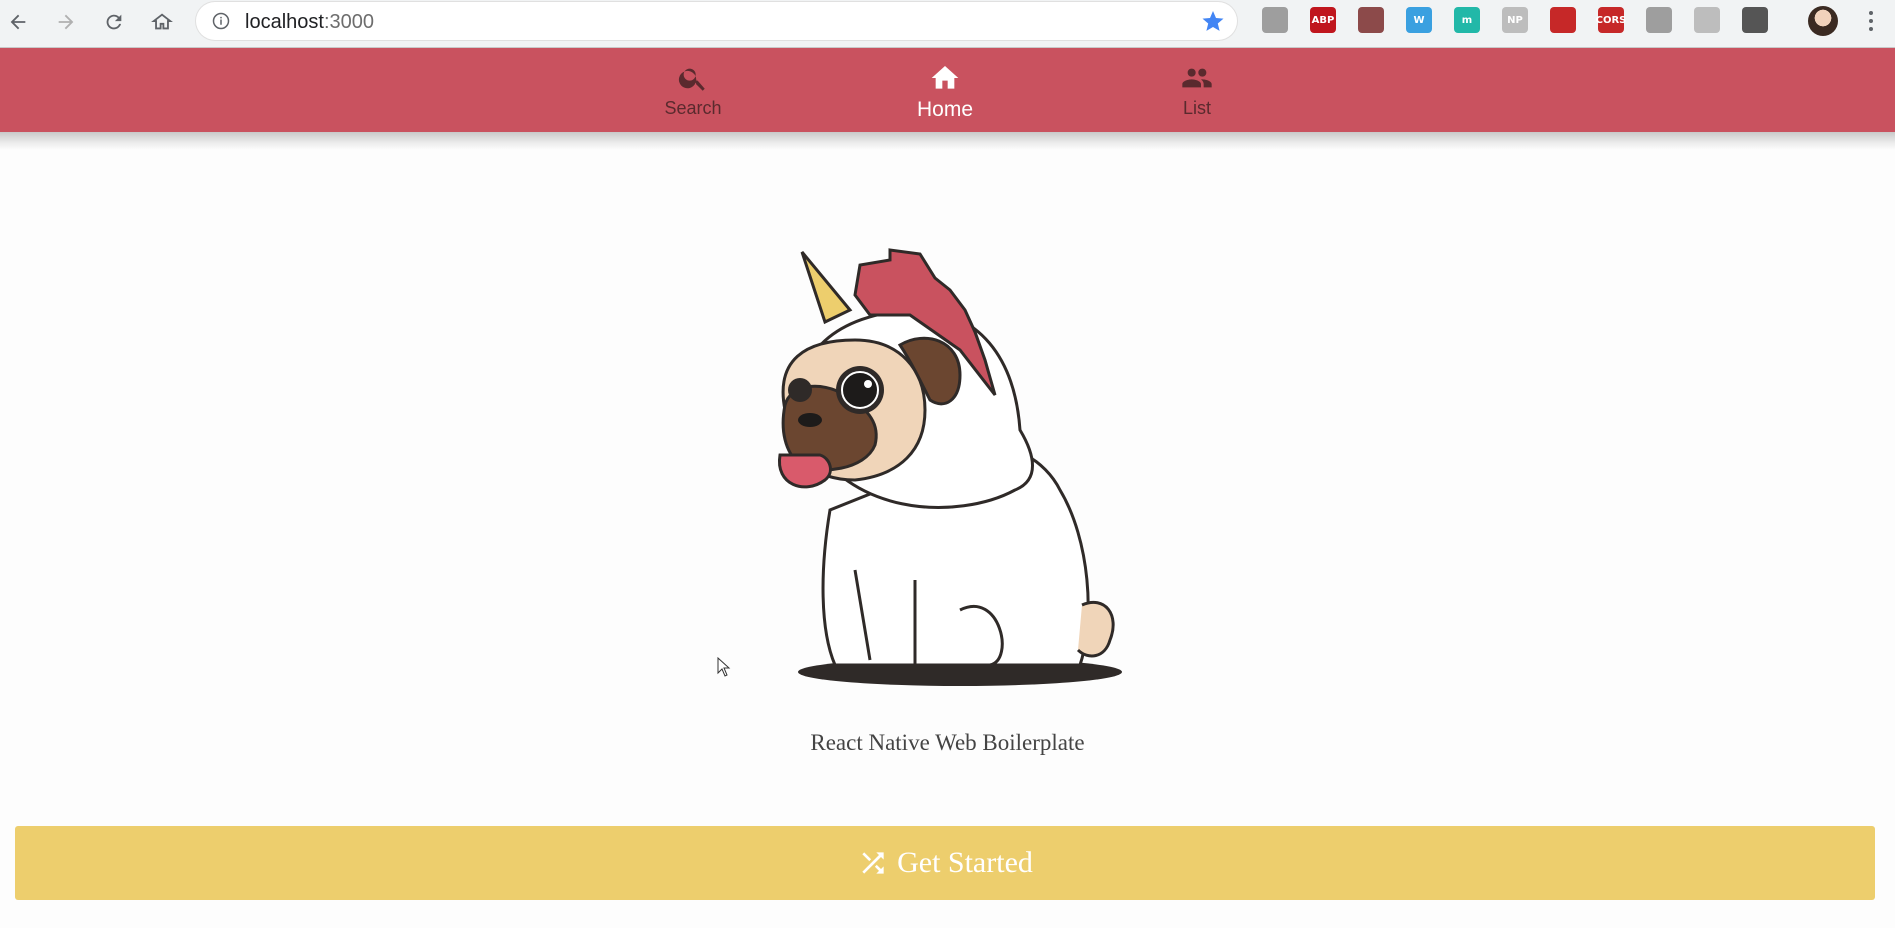 The width and height of the screenshot is (1895, 928). I want to click on home-button, so click(162, 22).